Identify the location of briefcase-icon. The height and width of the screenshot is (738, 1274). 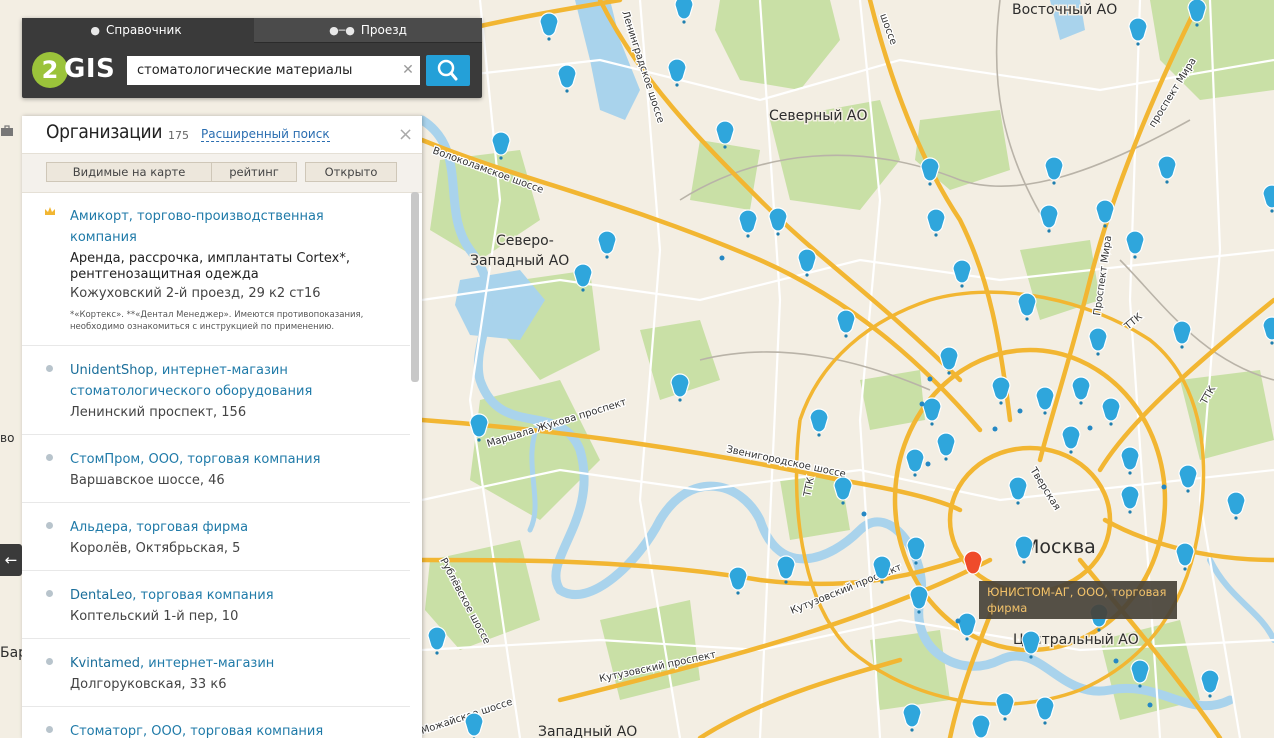
(7, 131).